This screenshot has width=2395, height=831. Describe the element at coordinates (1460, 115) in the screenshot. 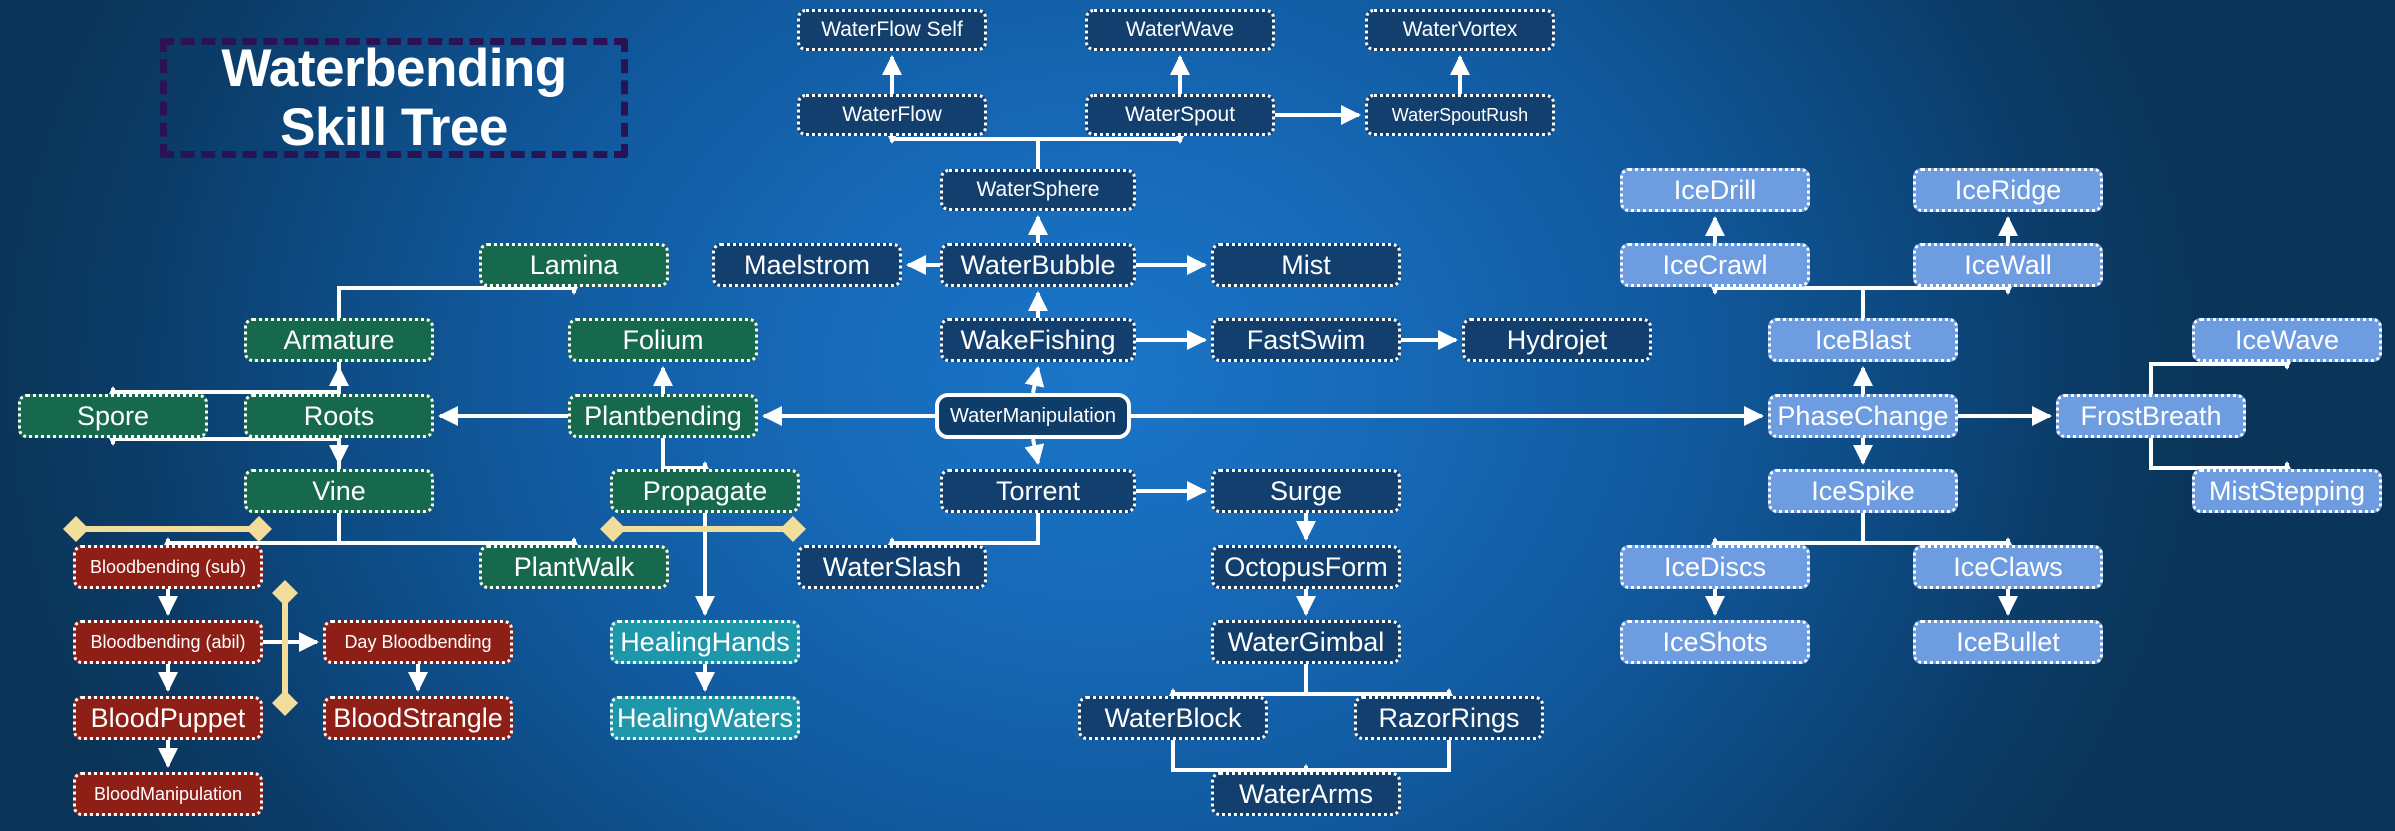

I see `skill-node-waterspoutrush: WaterSpoutRush` at that location.